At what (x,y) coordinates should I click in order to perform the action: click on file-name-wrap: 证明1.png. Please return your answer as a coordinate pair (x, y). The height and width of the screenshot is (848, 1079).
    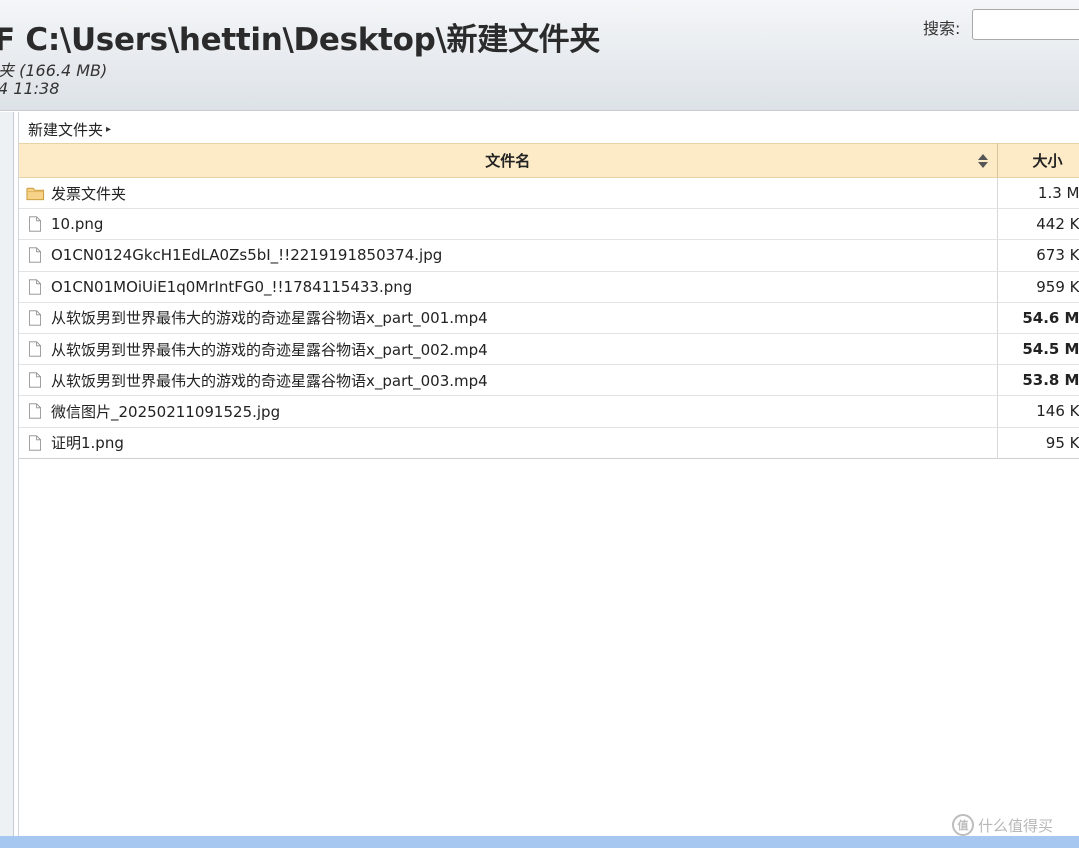
    Looking at the image, I should click on (510, 442).